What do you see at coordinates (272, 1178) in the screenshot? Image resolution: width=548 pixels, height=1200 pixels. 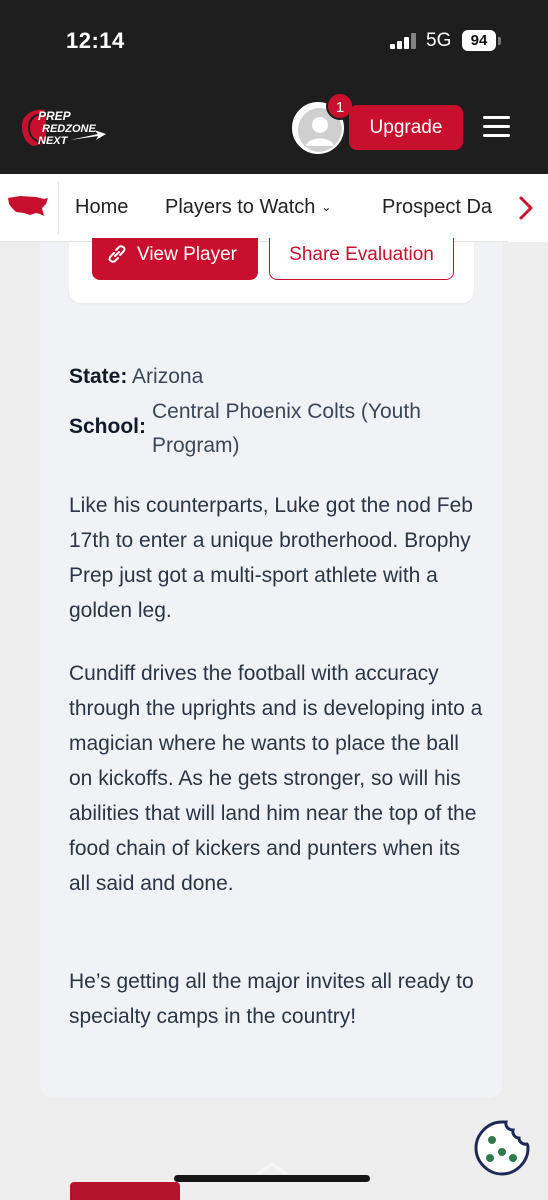 I see `home-indicator` at bounding box center [272, 1178].